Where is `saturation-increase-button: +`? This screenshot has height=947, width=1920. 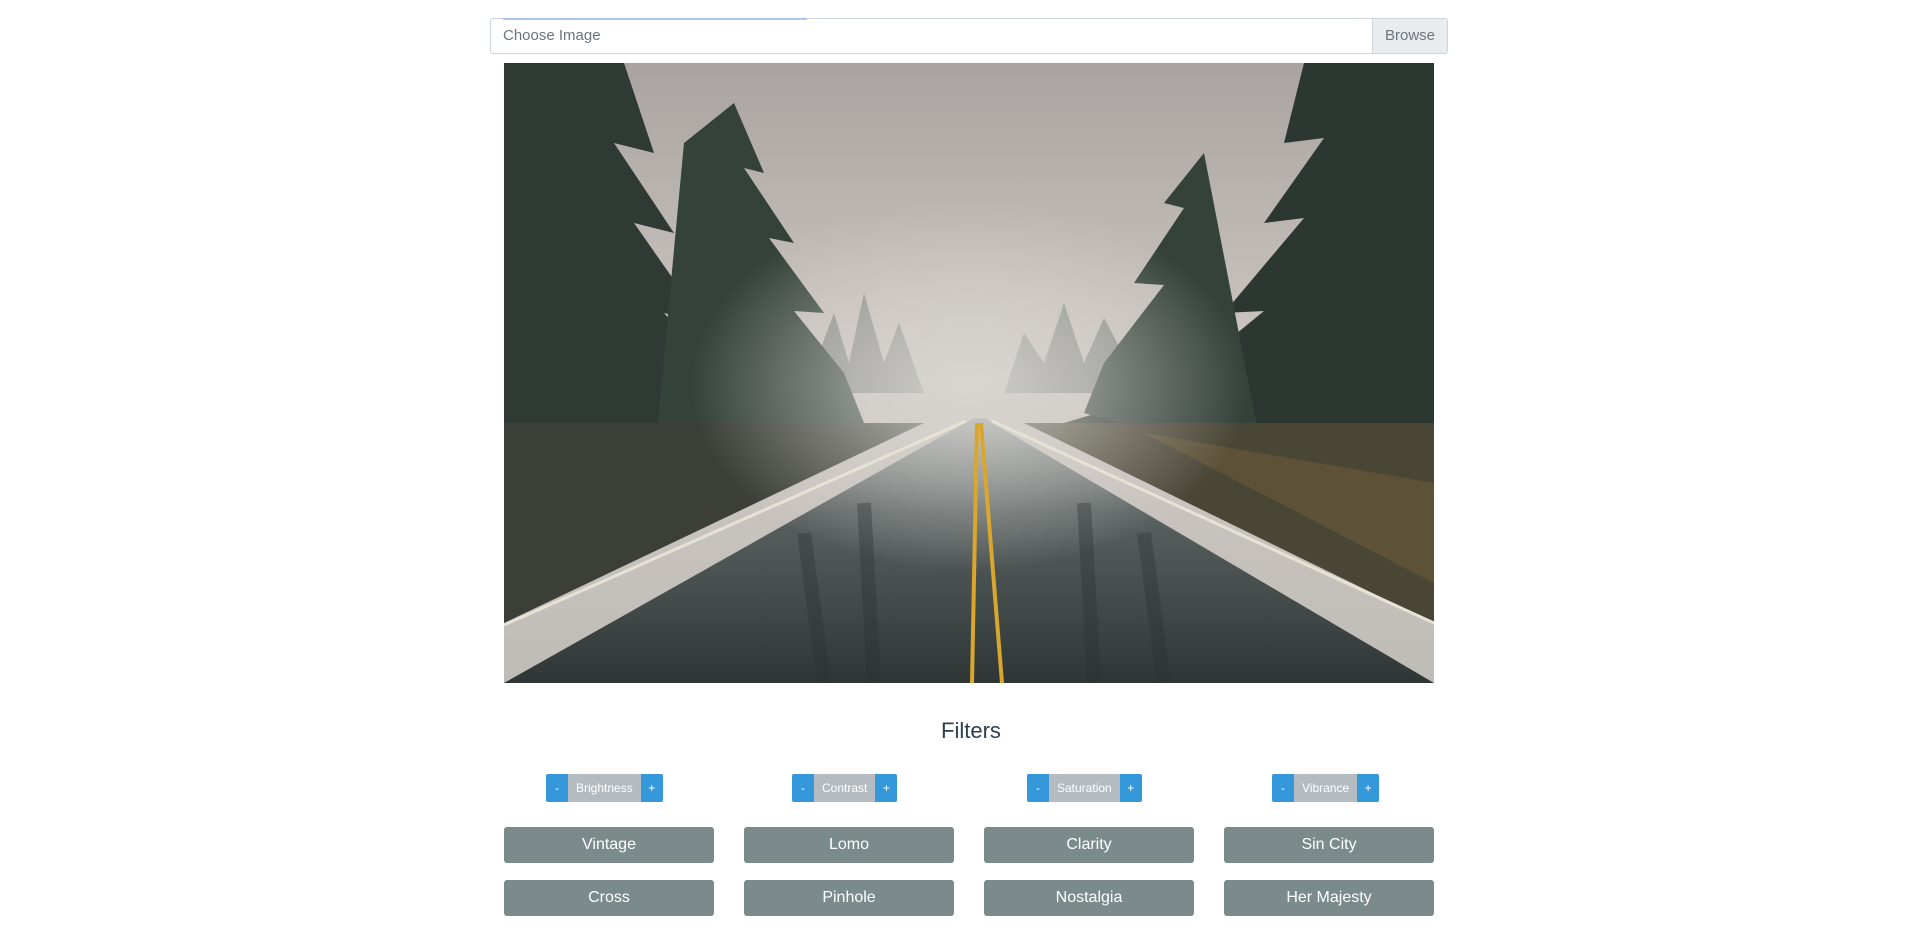
saturation-increase-button: + is located at coordinates (1130, 788).